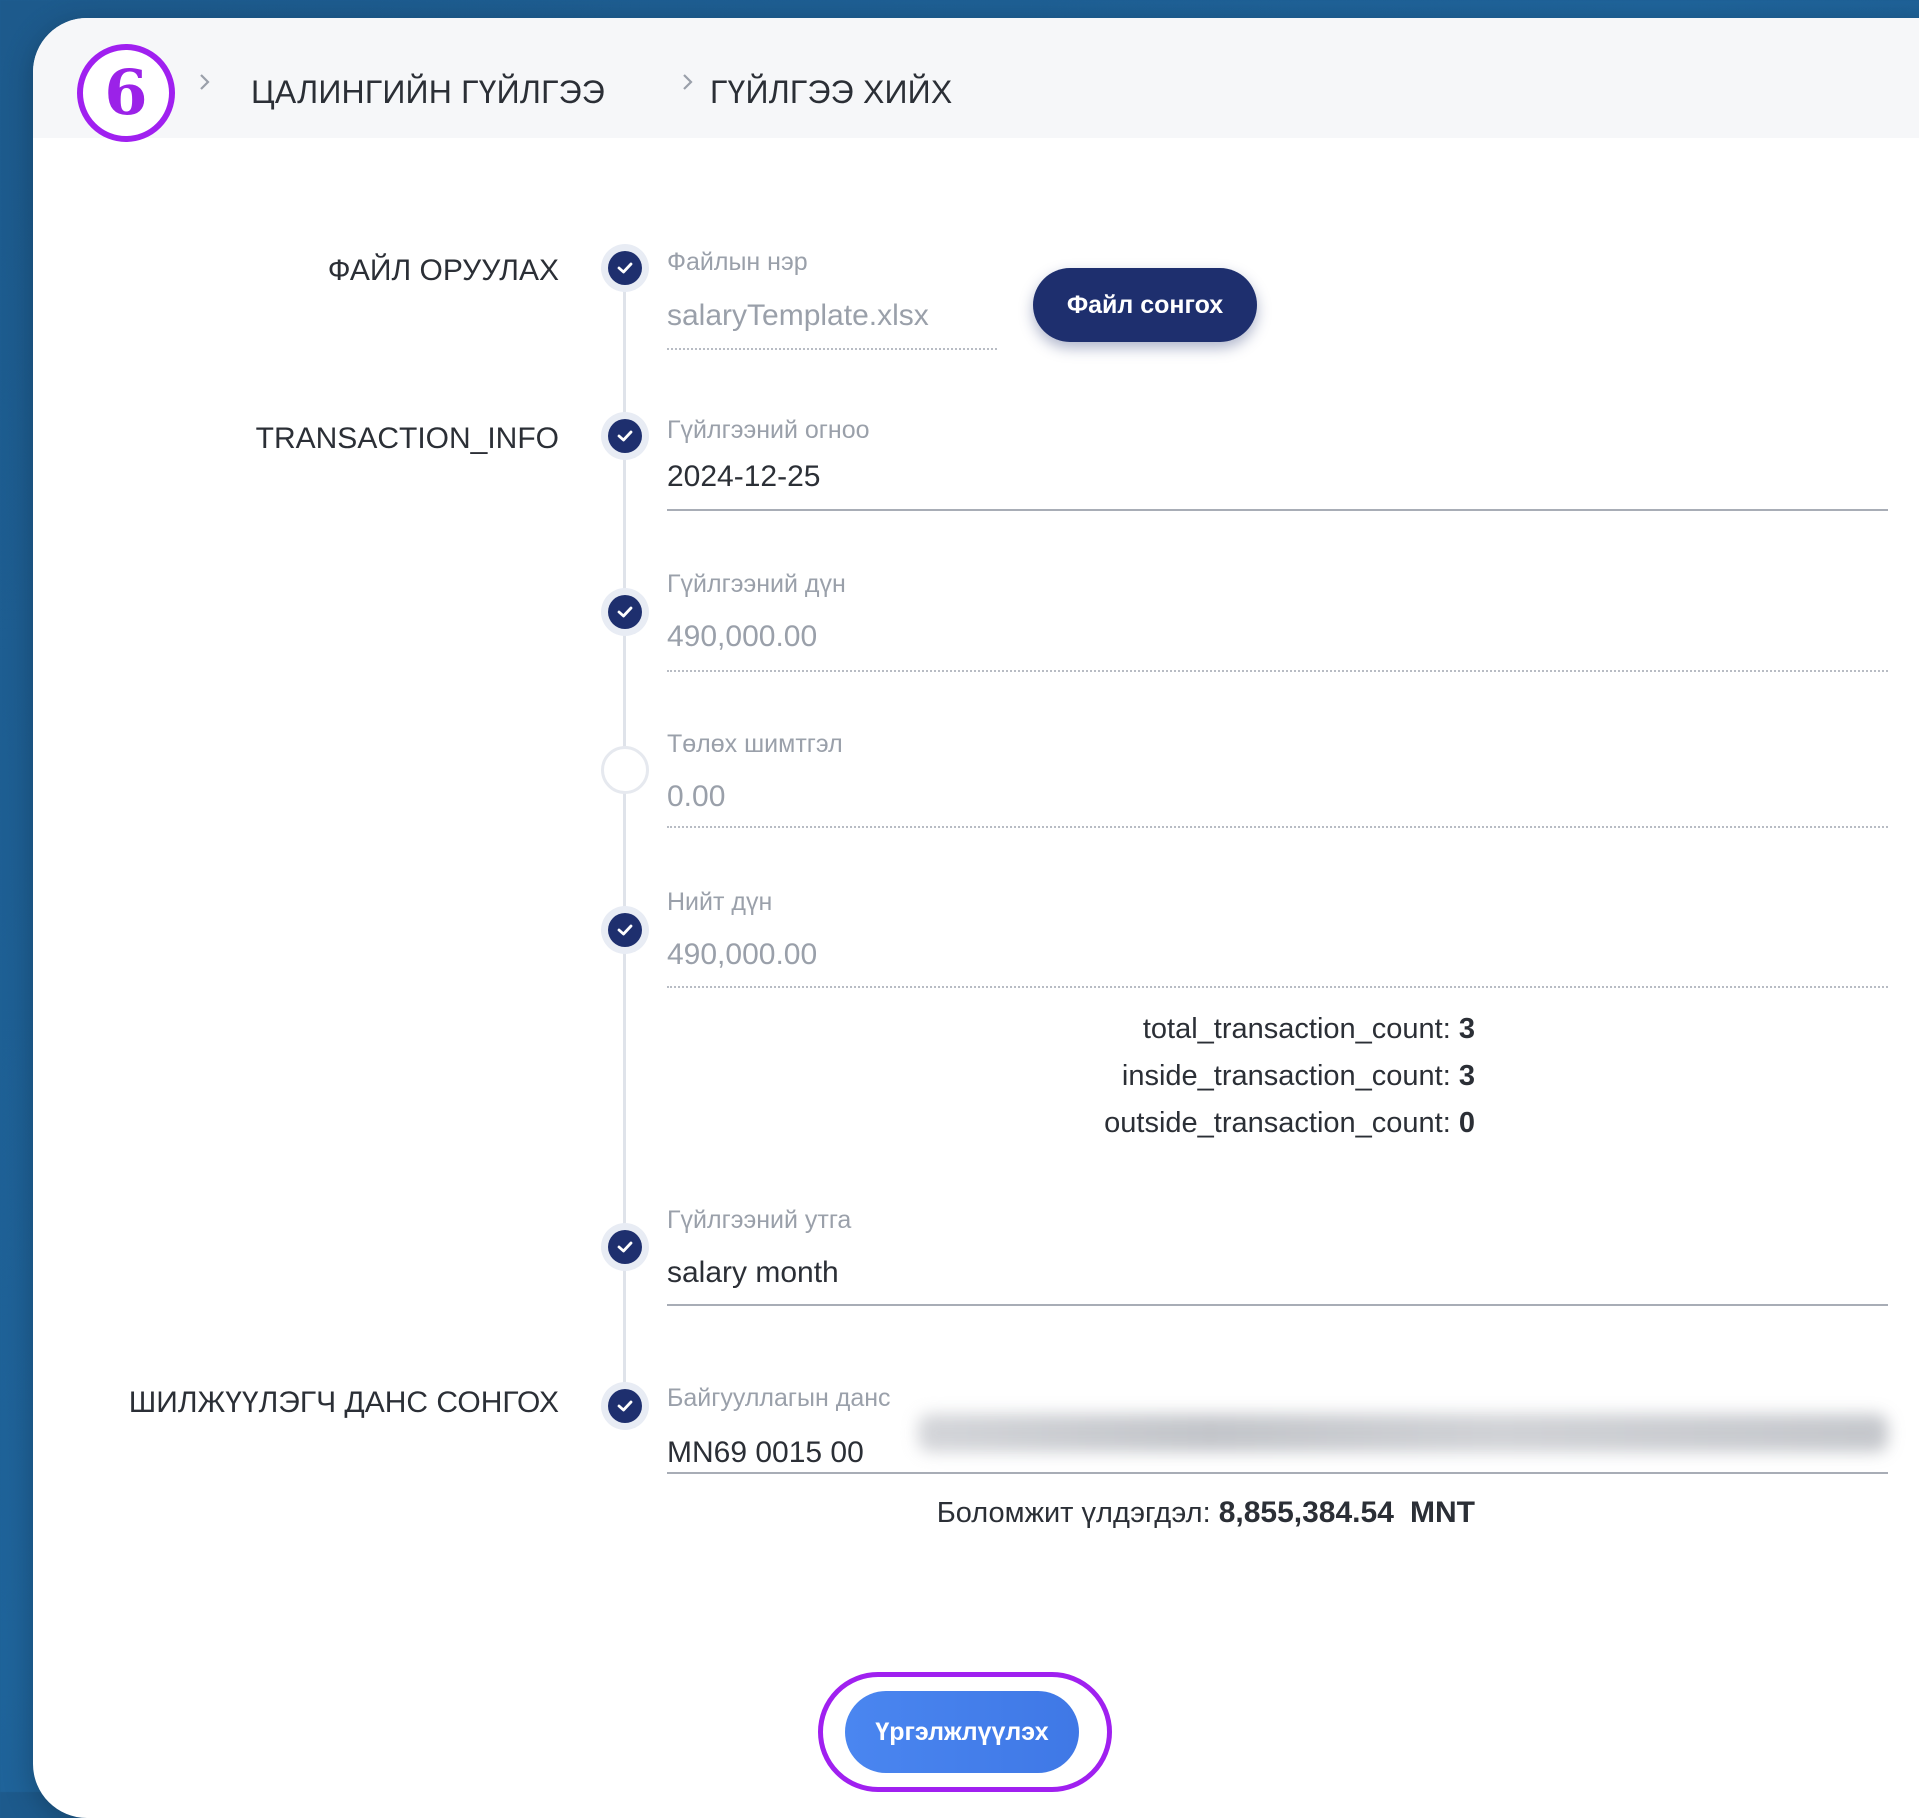  What do you see at coordinates (743, 477) in the screenshot?
I see `transaction-date-field: 2024-12-25` at bounding box center [743, 477].